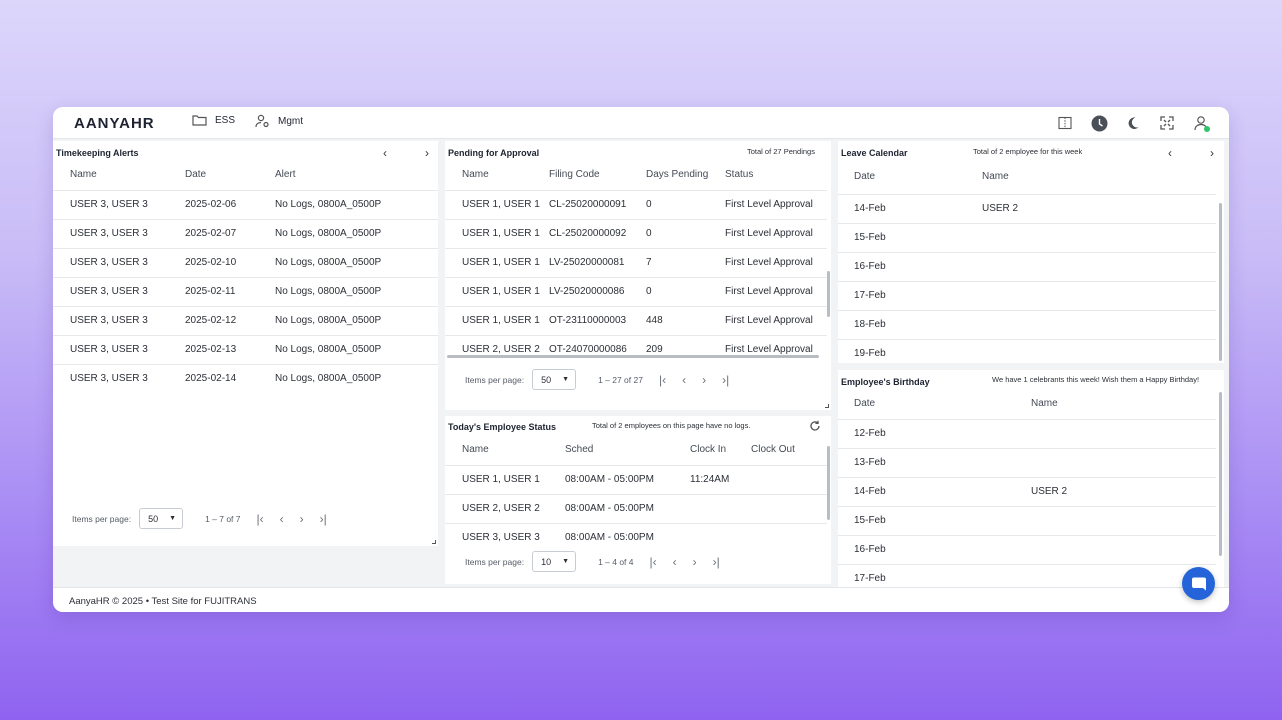 The height and width of the screenshot is (720, 1282). What do you see at coordinates (502, 427) in the screenshot?
I see `status-title: Today's Employee Status` at bounding box center [502, 427].